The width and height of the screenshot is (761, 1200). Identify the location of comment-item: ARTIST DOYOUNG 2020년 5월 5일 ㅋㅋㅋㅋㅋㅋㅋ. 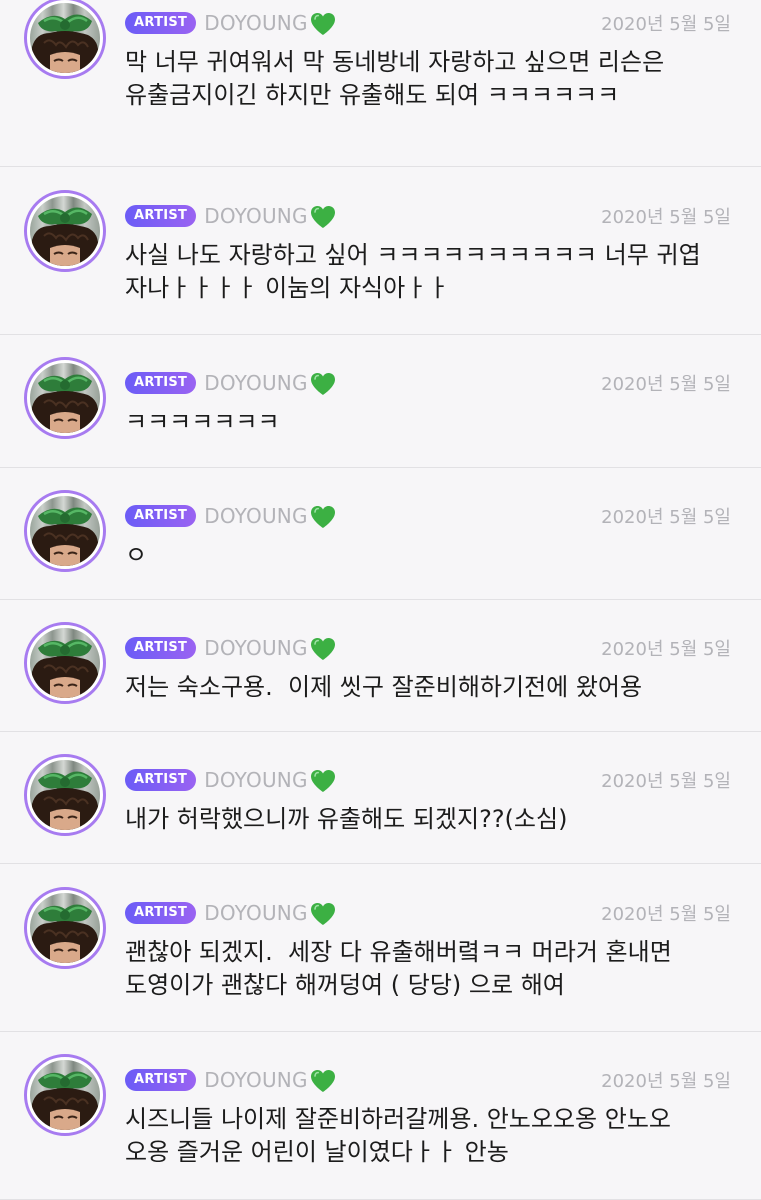
(380, 401).